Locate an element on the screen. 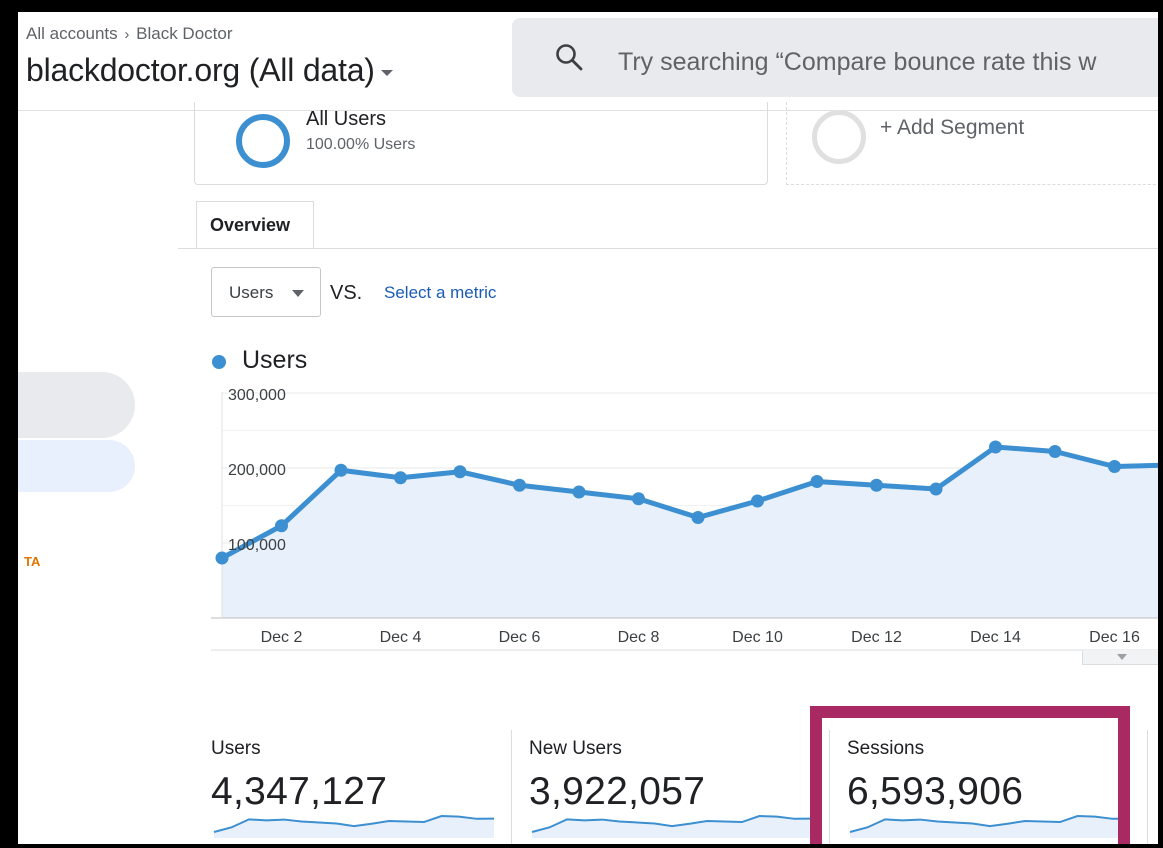 Image resolution: width=1163 pixels, height=848 pixels. property-name: blackdoctor.org (All data) is located at coordinates (200, 70).